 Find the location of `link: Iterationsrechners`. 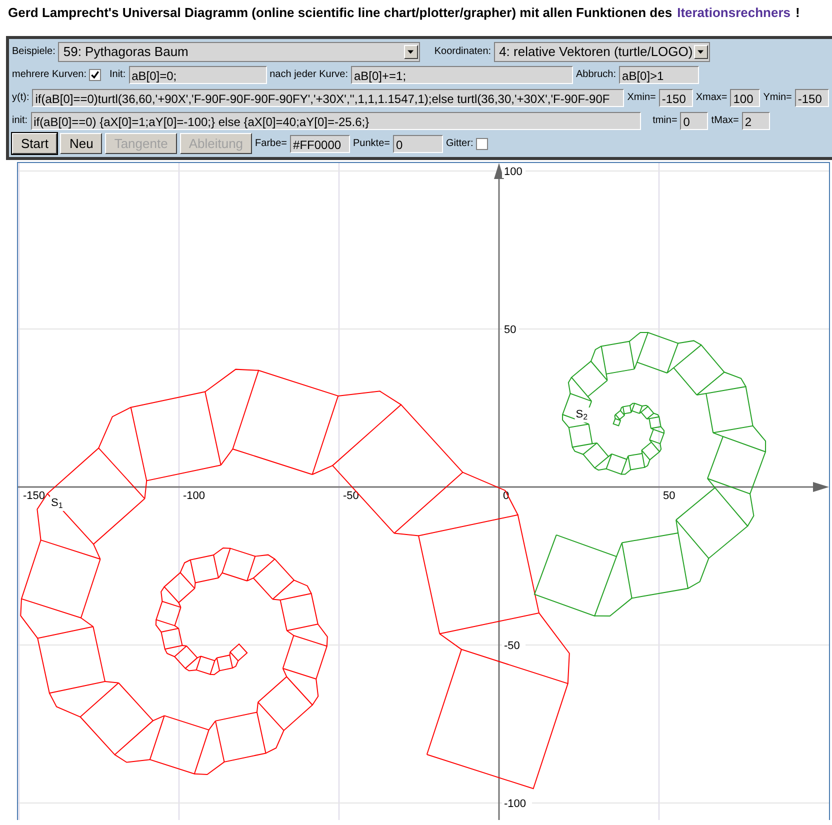

link: Iterationsrechners is located at coordinates (734, 12).